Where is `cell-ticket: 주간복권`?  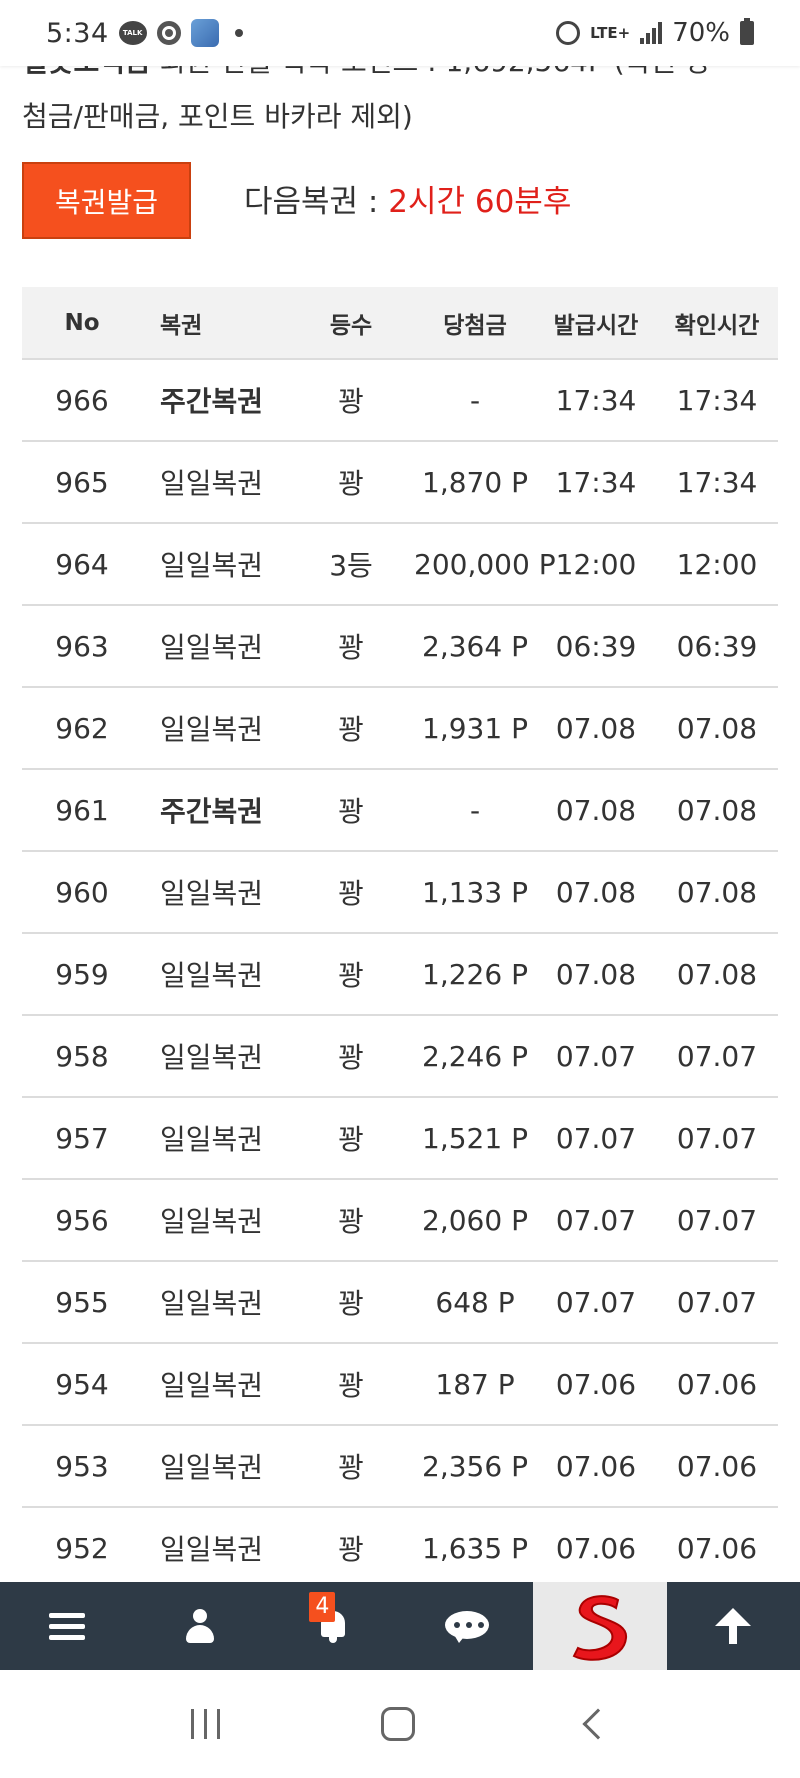
cell-ticket: 주간복권 is located at coordinates (212, 811).